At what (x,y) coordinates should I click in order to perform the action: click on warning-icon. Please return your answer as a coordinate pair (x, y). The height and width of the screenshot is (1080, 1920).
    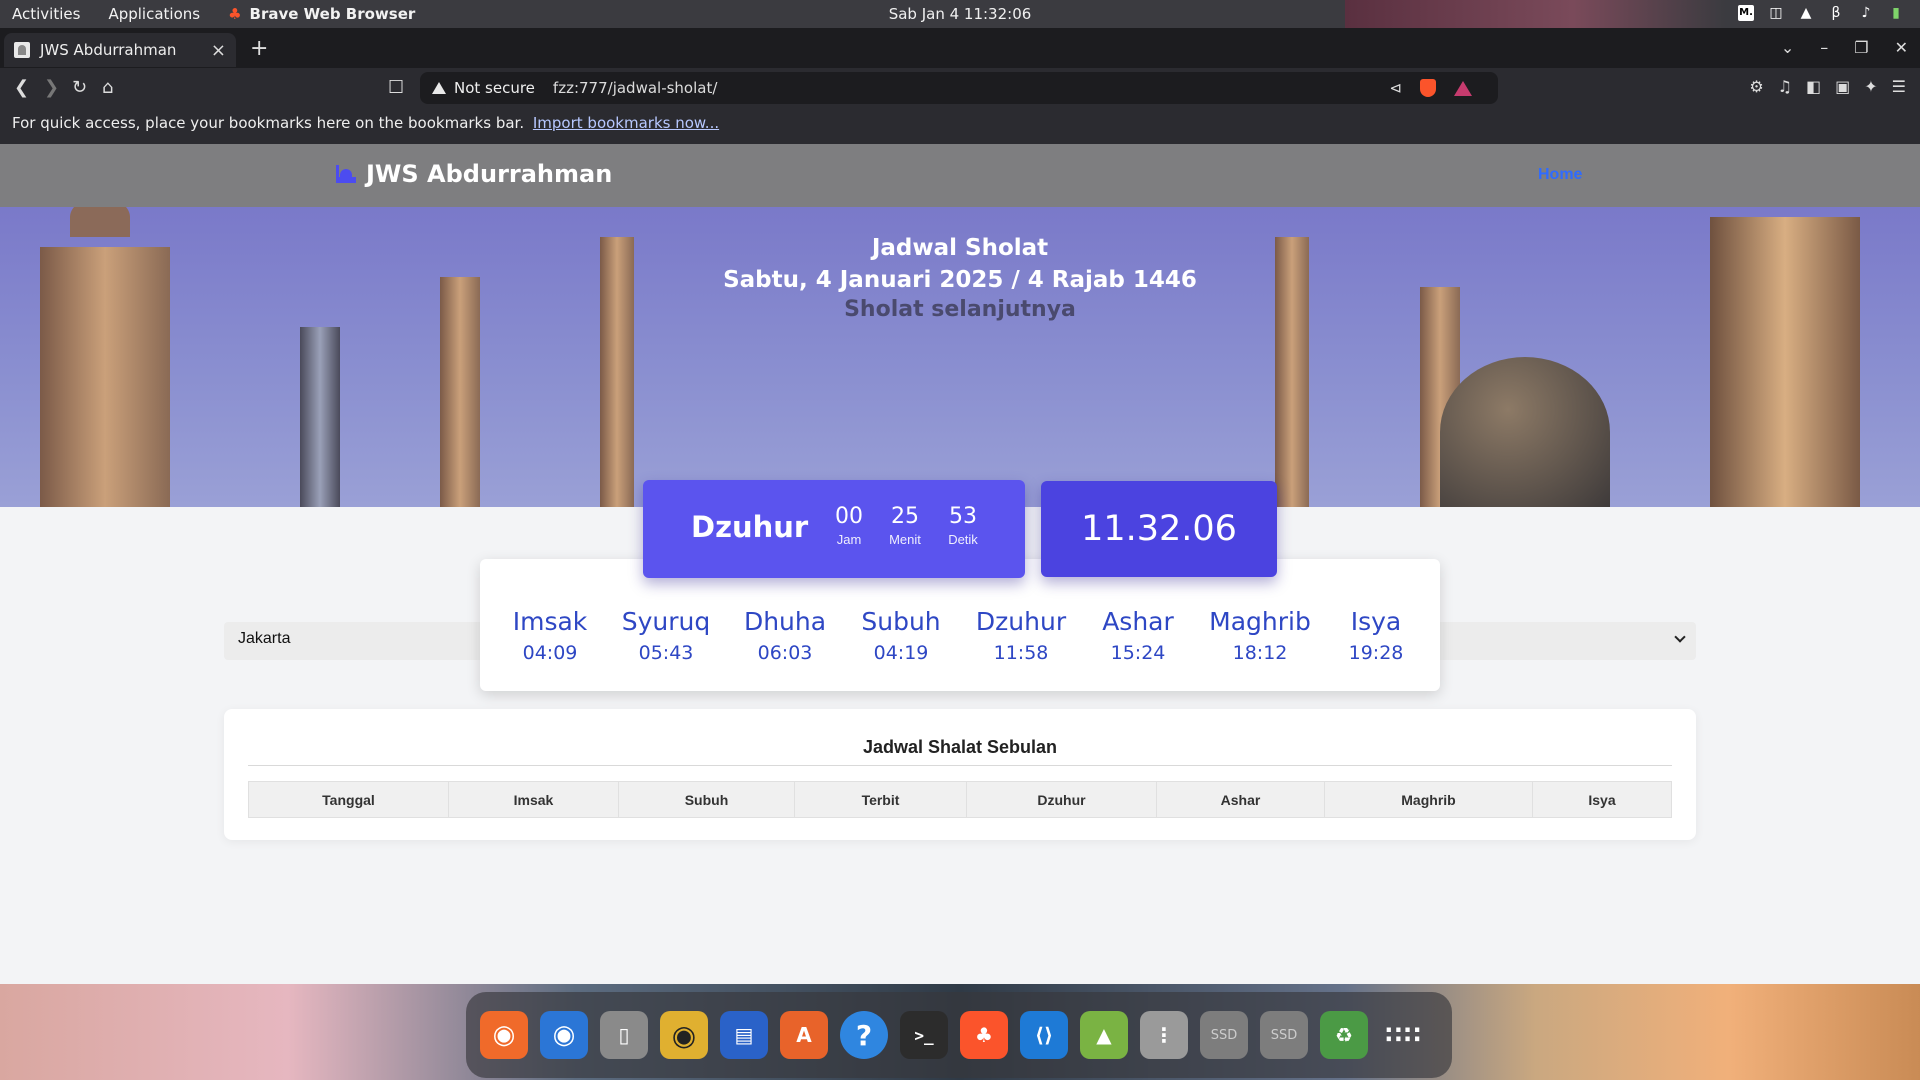
    Looking at the image, I should click on (439, 88).